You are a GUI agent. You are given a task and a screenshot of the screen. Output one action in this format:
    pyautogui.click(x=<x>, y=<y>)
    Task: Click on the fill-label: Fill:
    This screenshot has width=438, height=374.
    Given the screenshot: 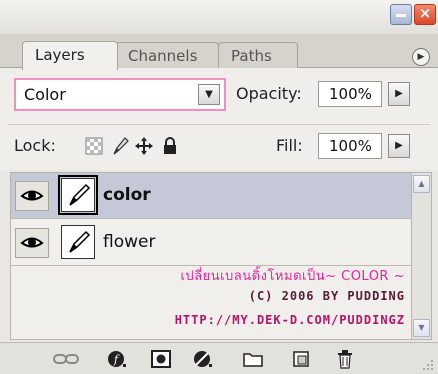 What is the action you would take?
    pyautogui.click(x=289, y=145)
    